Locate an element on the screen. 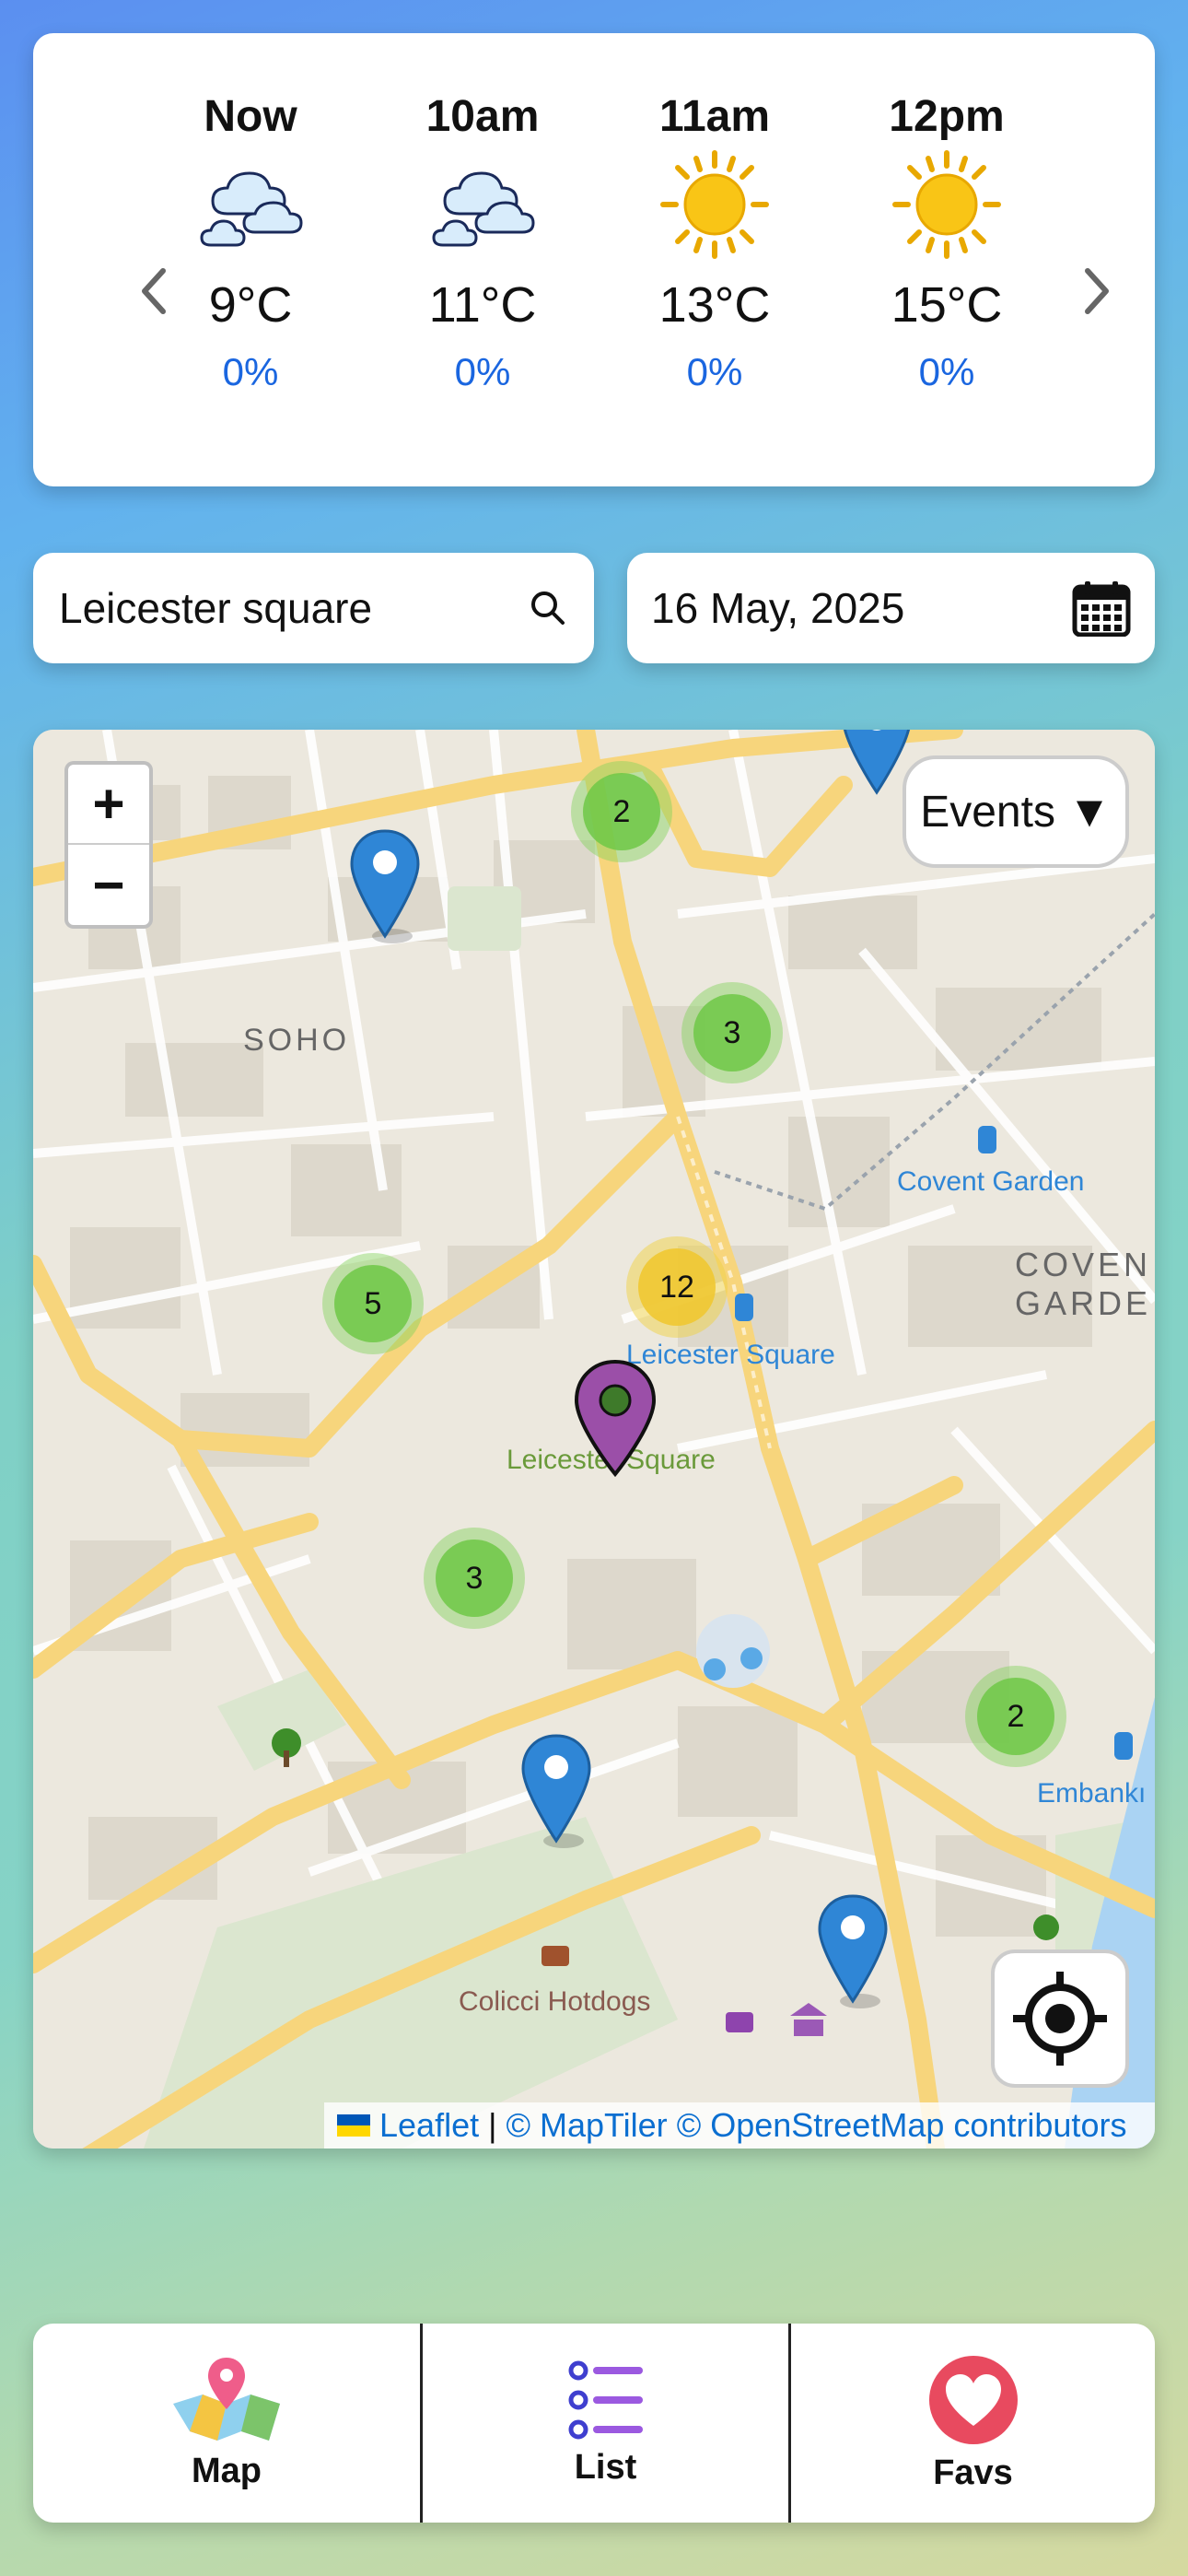 The width and height of the screenshot is (1188, 2576). weather-temperature: 9°C is located at coordinates (250, 305).